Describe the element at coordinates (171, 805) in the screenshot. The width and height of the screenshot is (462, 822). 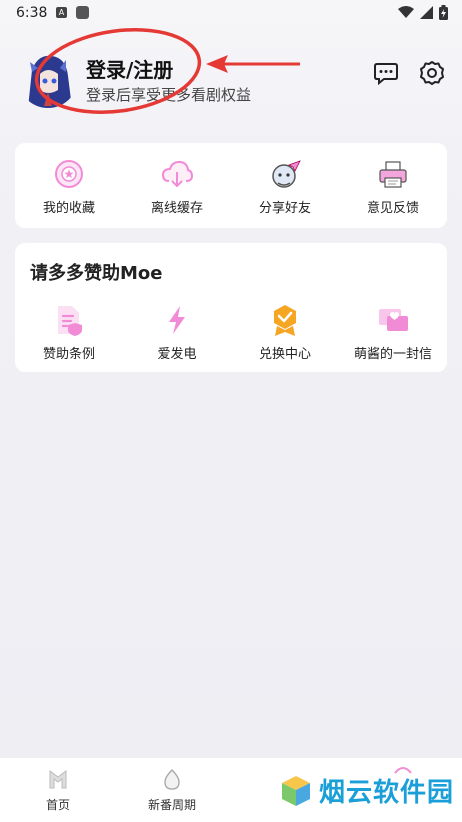
I see `tab-new-season-label: 新番周期` at that location.